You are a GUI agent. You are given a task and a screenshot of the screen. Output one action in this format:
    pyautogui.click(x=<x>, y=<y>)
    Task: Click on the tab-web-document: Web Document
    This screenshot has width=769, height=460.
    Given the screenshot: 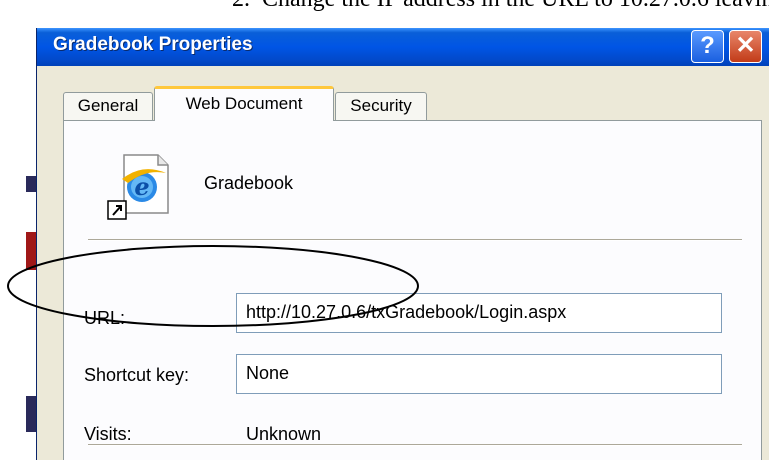 What is the action you would take?
    pyautogui.click(x=244, y=103)
    